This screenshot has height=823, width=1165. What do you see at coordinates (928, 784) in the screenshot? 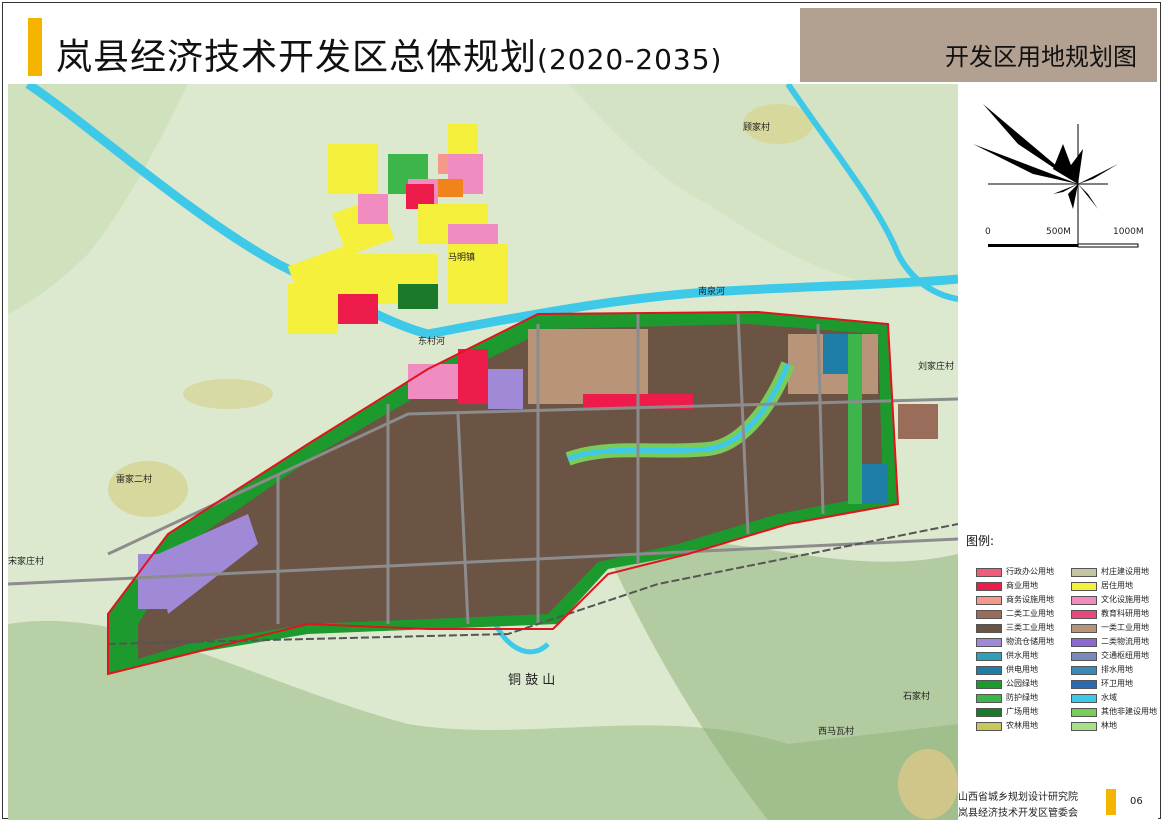
I see `village-southeast` at bounding box center [928, 784].